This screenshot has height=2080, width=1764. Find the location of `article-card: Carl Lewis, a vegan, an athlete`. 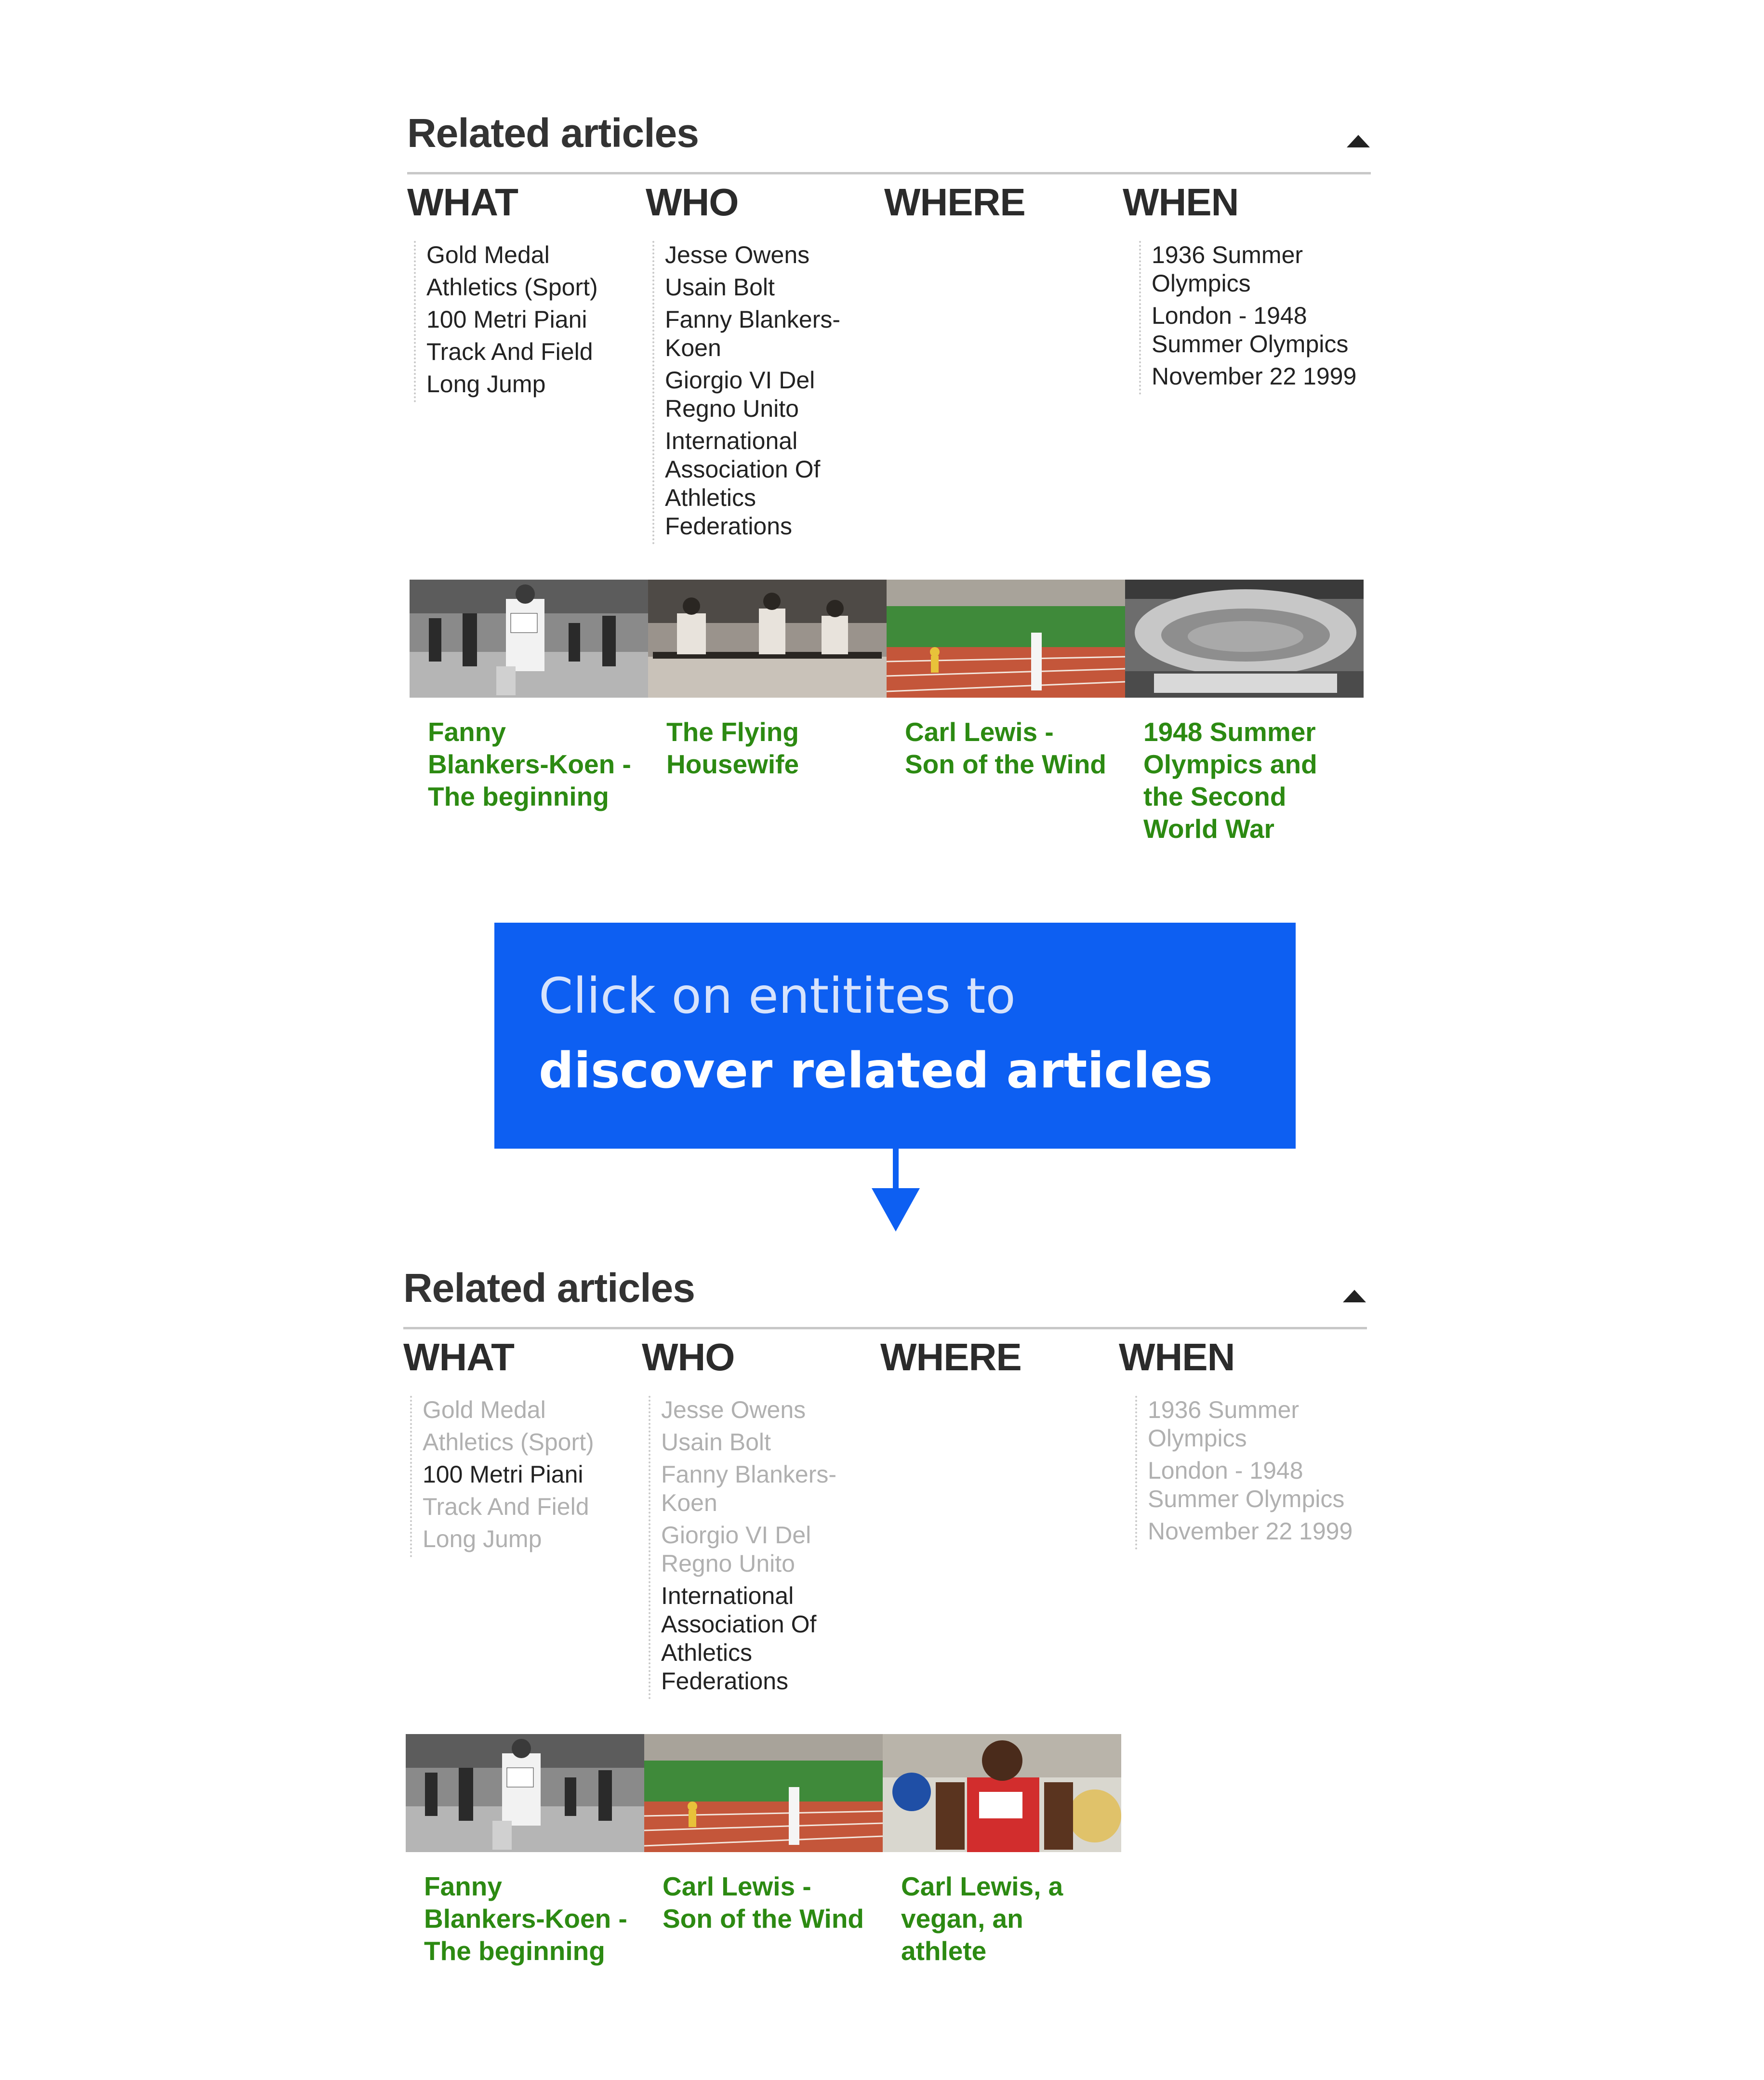

article-card: Carl Lewis, a vegan, an athlete is located at coordinates (1002, 1850).